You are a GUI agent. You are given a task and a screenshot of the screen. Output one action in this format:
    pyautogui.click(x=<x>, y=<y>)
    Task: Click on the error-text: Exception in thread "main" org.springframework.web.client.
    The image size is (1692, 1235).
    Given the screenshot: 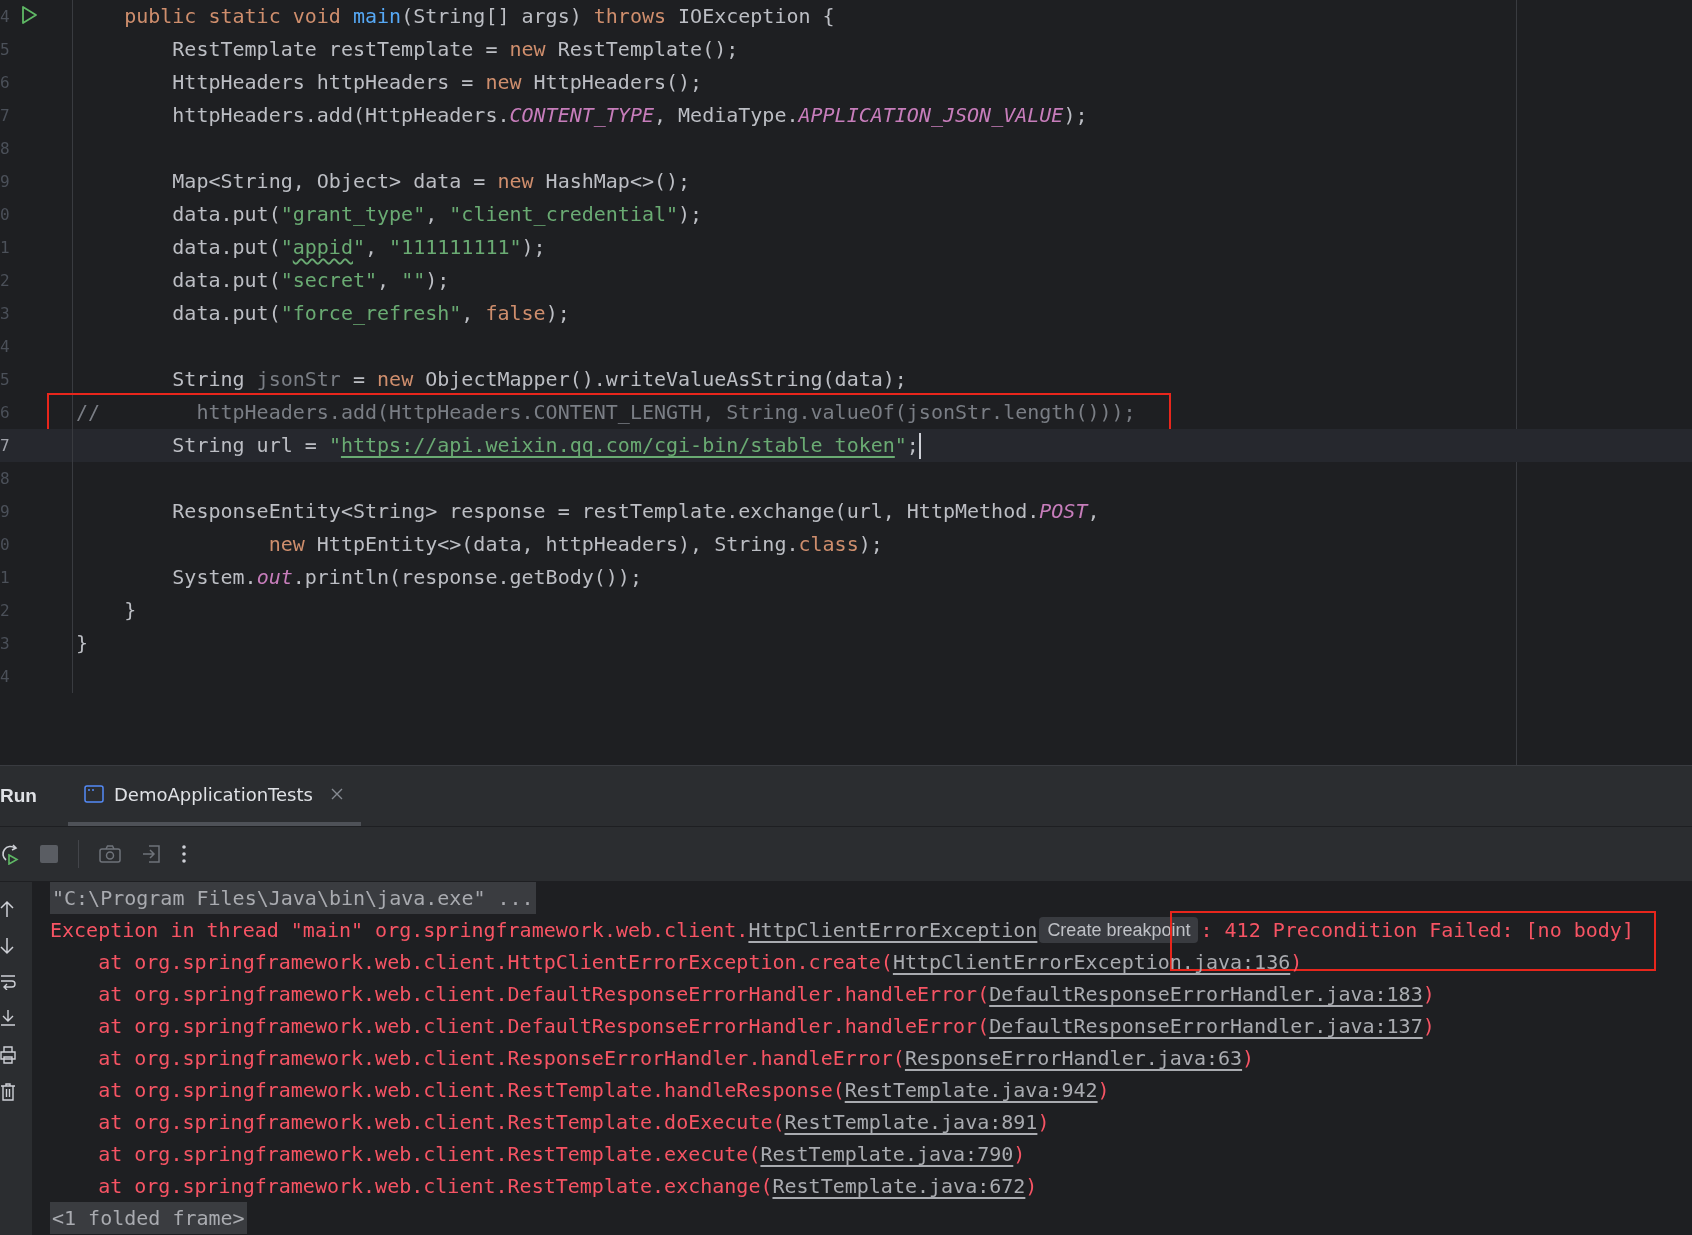 What is the action you would take?
    pyautogui.click(x=399, y=930)
    